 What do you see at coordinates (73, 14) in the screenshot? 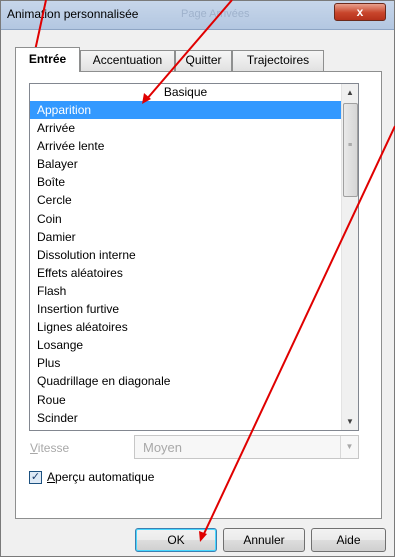
I see `window-title: Animation personnalisée` at bounding box center [73, 14].